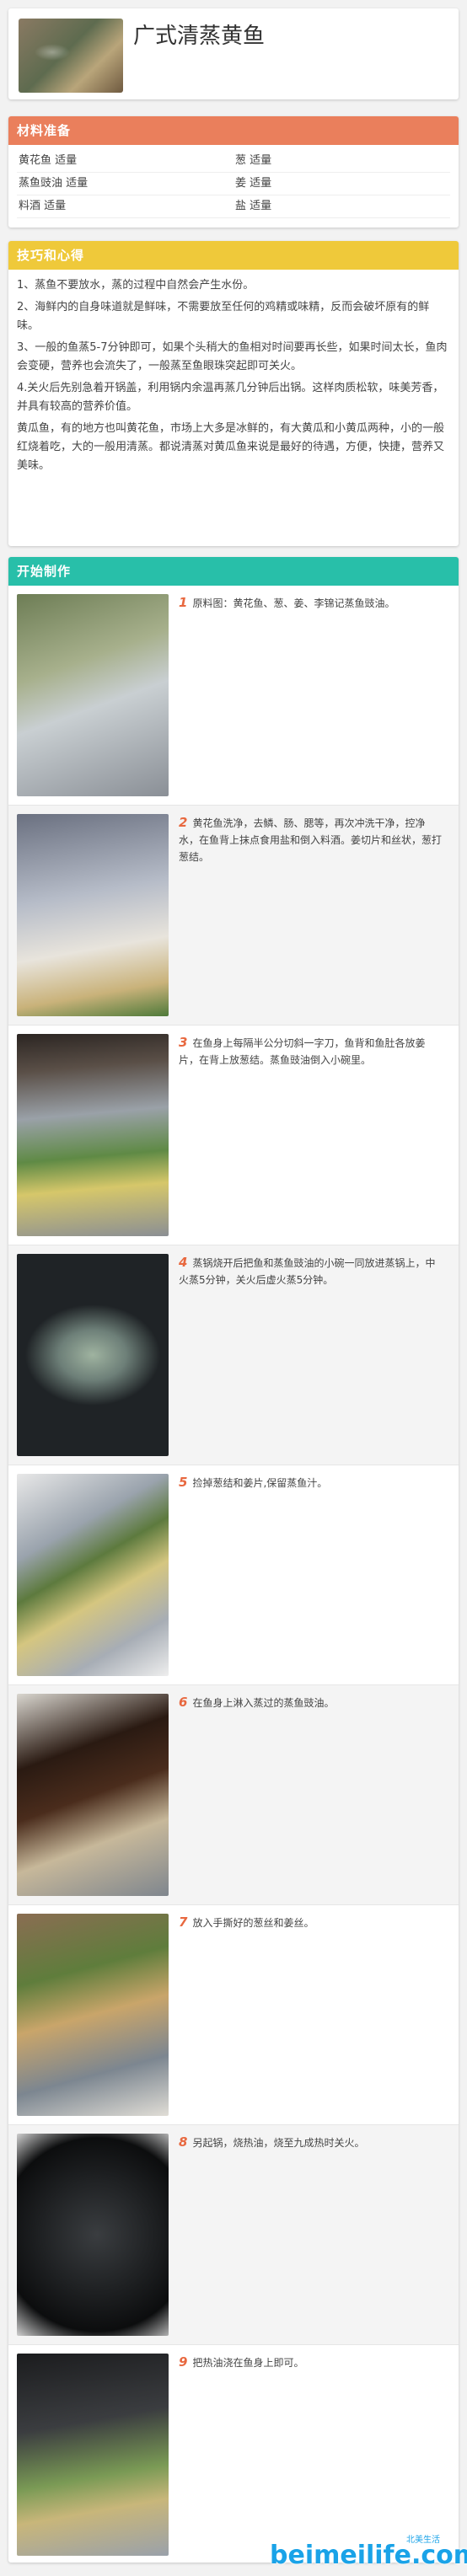 The width and height of the screenshot is (467, 2576). I want to click on step-description: 原料图：黄花鱼、葱、姜、李锦记蒸鱼豉油。, so click(293, 603).